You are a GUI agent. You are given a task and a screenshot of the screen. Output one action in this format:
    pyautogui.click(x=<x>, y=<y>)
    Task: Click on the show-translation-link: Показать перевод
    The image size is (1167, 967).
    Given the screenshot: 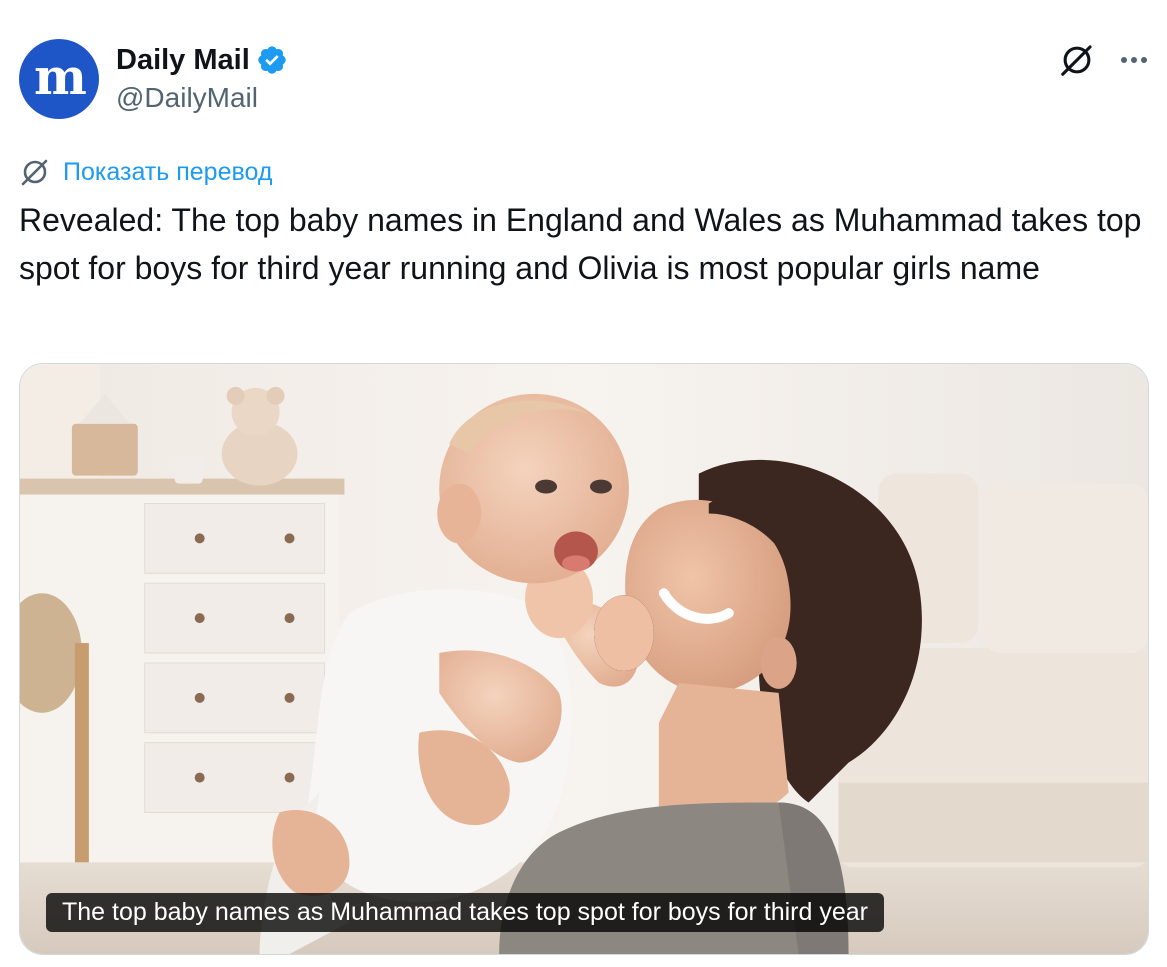 What is the action you would take?
    pyautogui.click(x=145, y=172)
    